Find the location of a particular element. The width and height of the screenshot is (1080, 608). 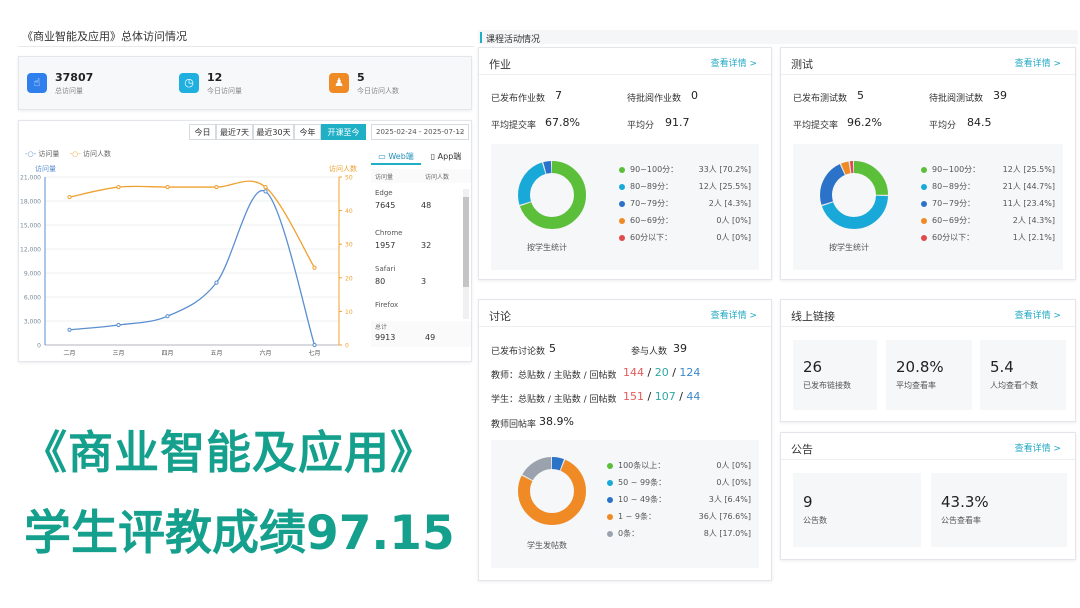

test-more-link: 查看详情 > is located at coordinates (1038, 62).